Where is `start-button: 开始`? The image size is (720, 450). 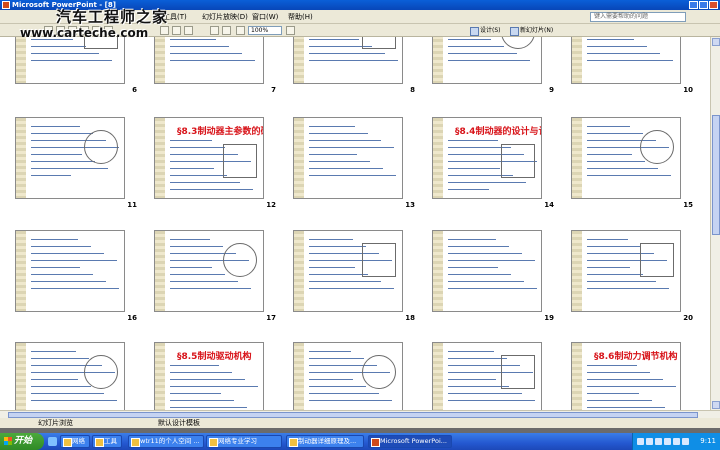 start-button: 开始 is located at coordinates (22, 441).